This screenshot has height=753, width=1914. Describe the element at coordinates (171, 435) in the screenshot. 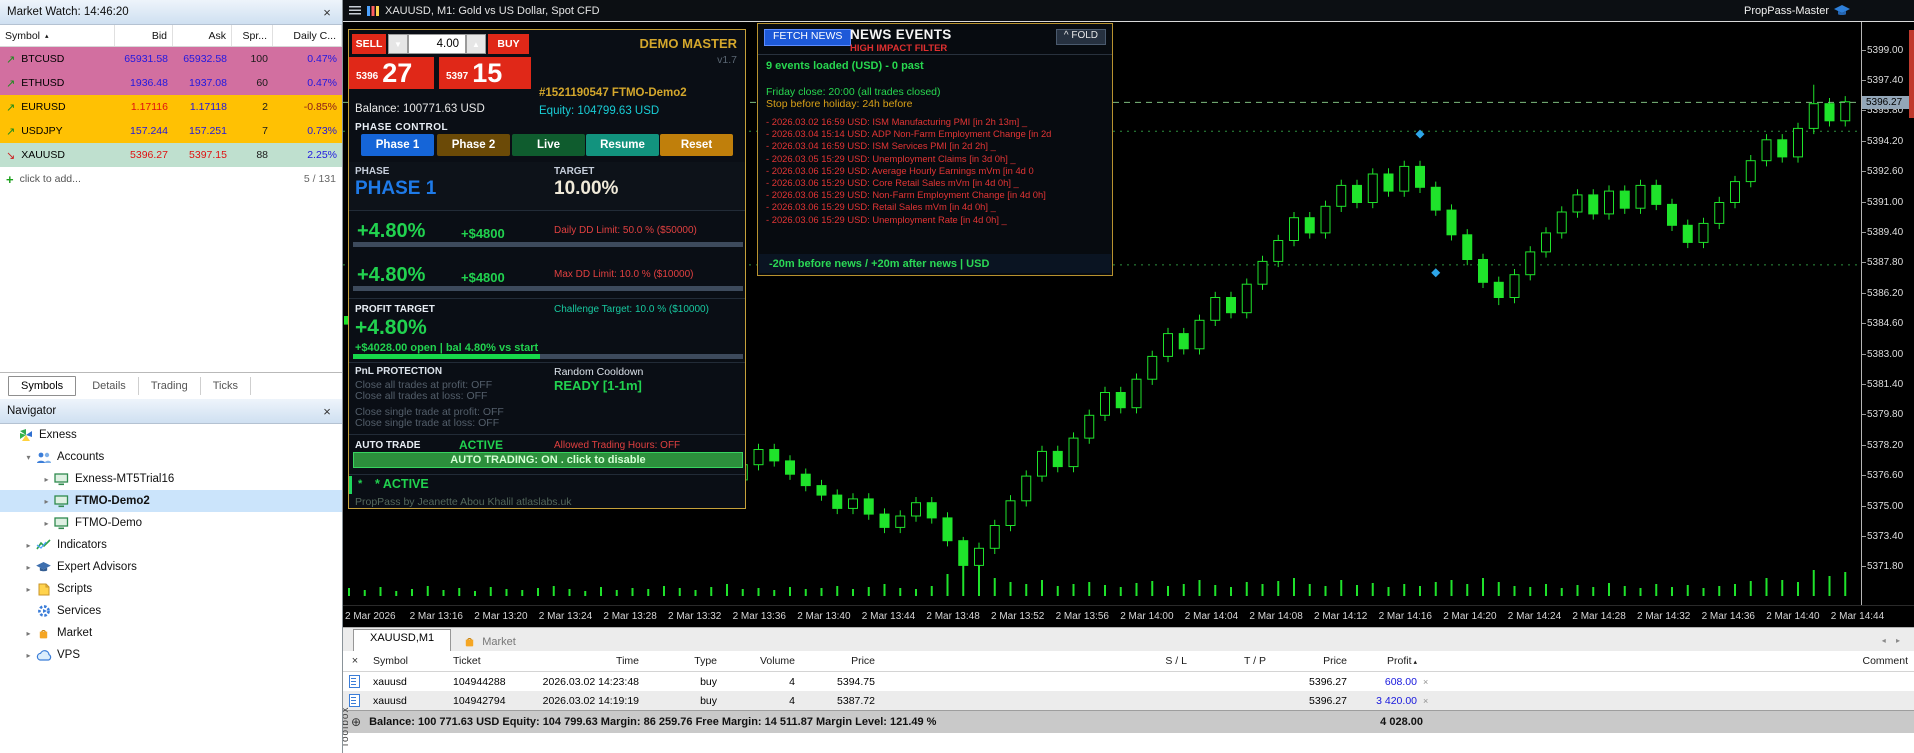

I see `sidebar-item-exness: Exness` at that location.